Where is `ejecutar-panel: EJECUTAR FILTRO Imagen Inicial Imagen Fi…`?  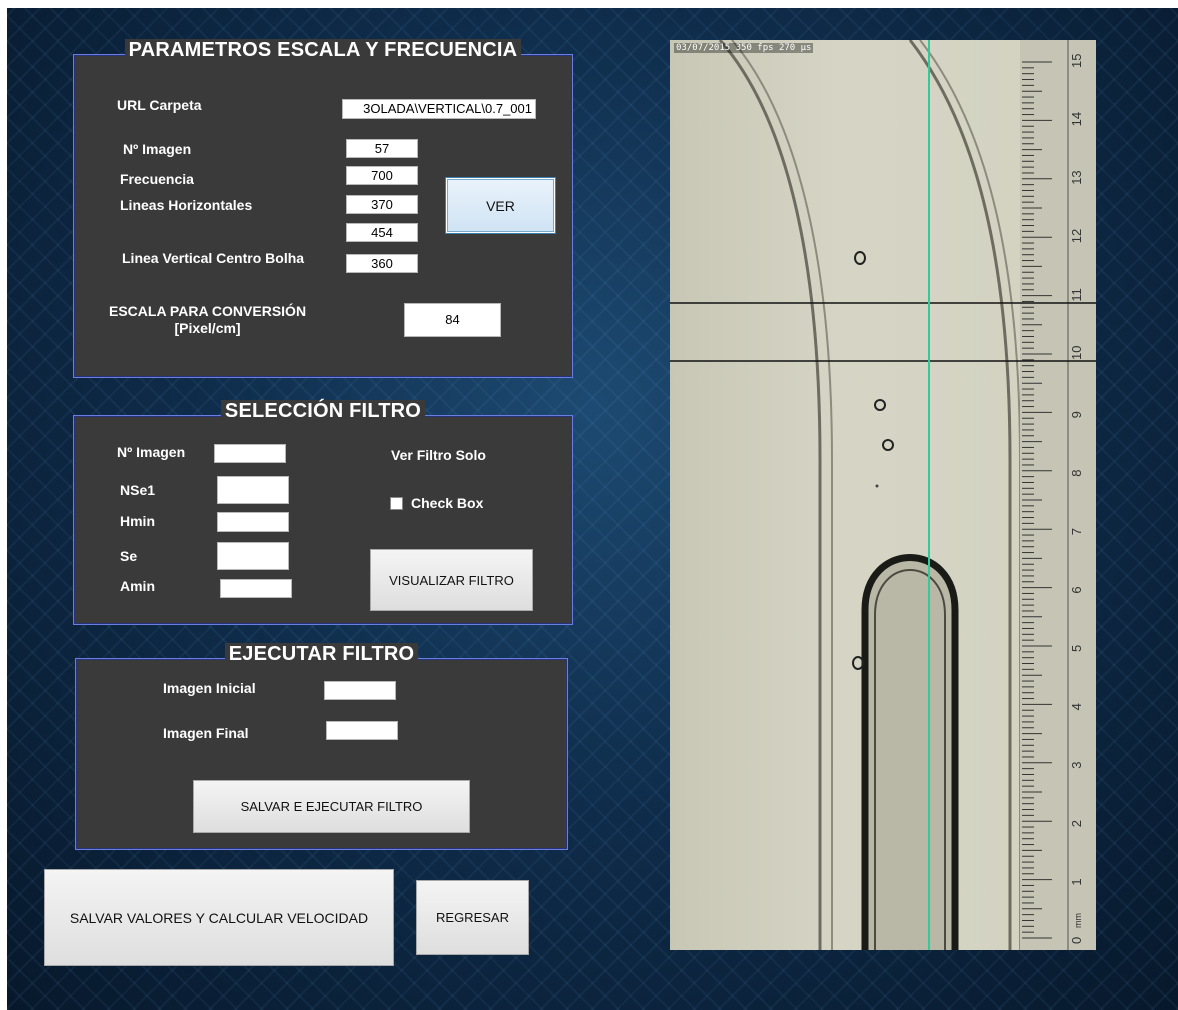
ejecutar-panel: EJECUTAR FILTRO Imagen Inicial Imagen Fi… is located at coordinates (321, 746).